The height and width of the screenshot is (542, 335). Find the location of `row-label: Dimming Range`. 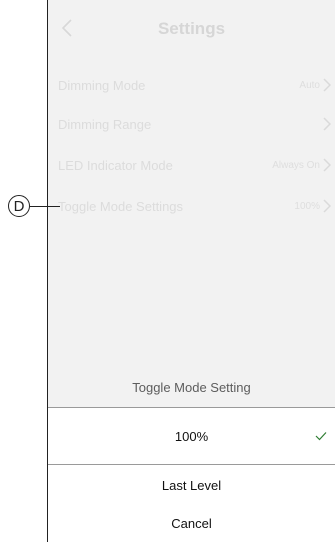

row-label: Dimming Range is located at coordinates (105, 124).